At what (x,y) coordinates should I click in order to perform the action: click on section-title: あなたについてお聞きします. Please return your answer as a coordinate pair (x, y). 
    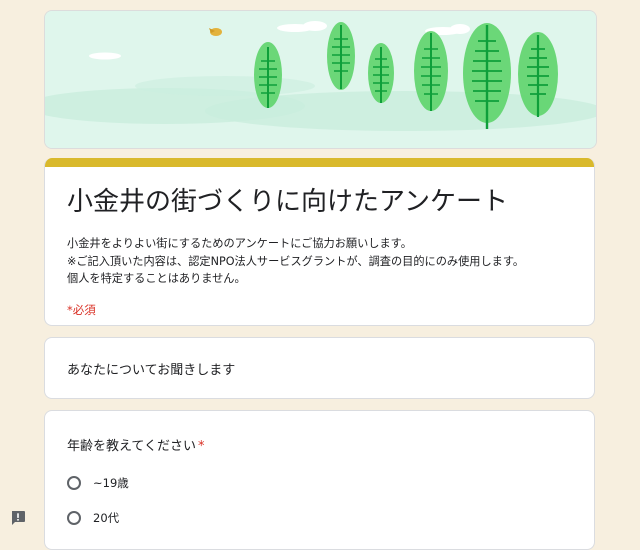
    Looking at the image, I should click on (151, 370).